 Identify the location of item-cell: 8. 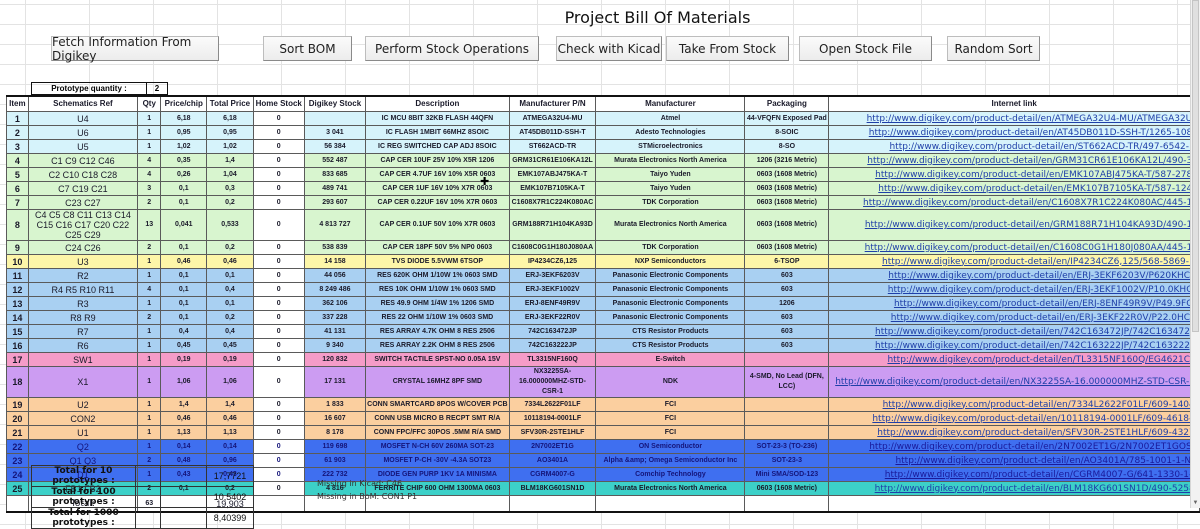
(17, 225).